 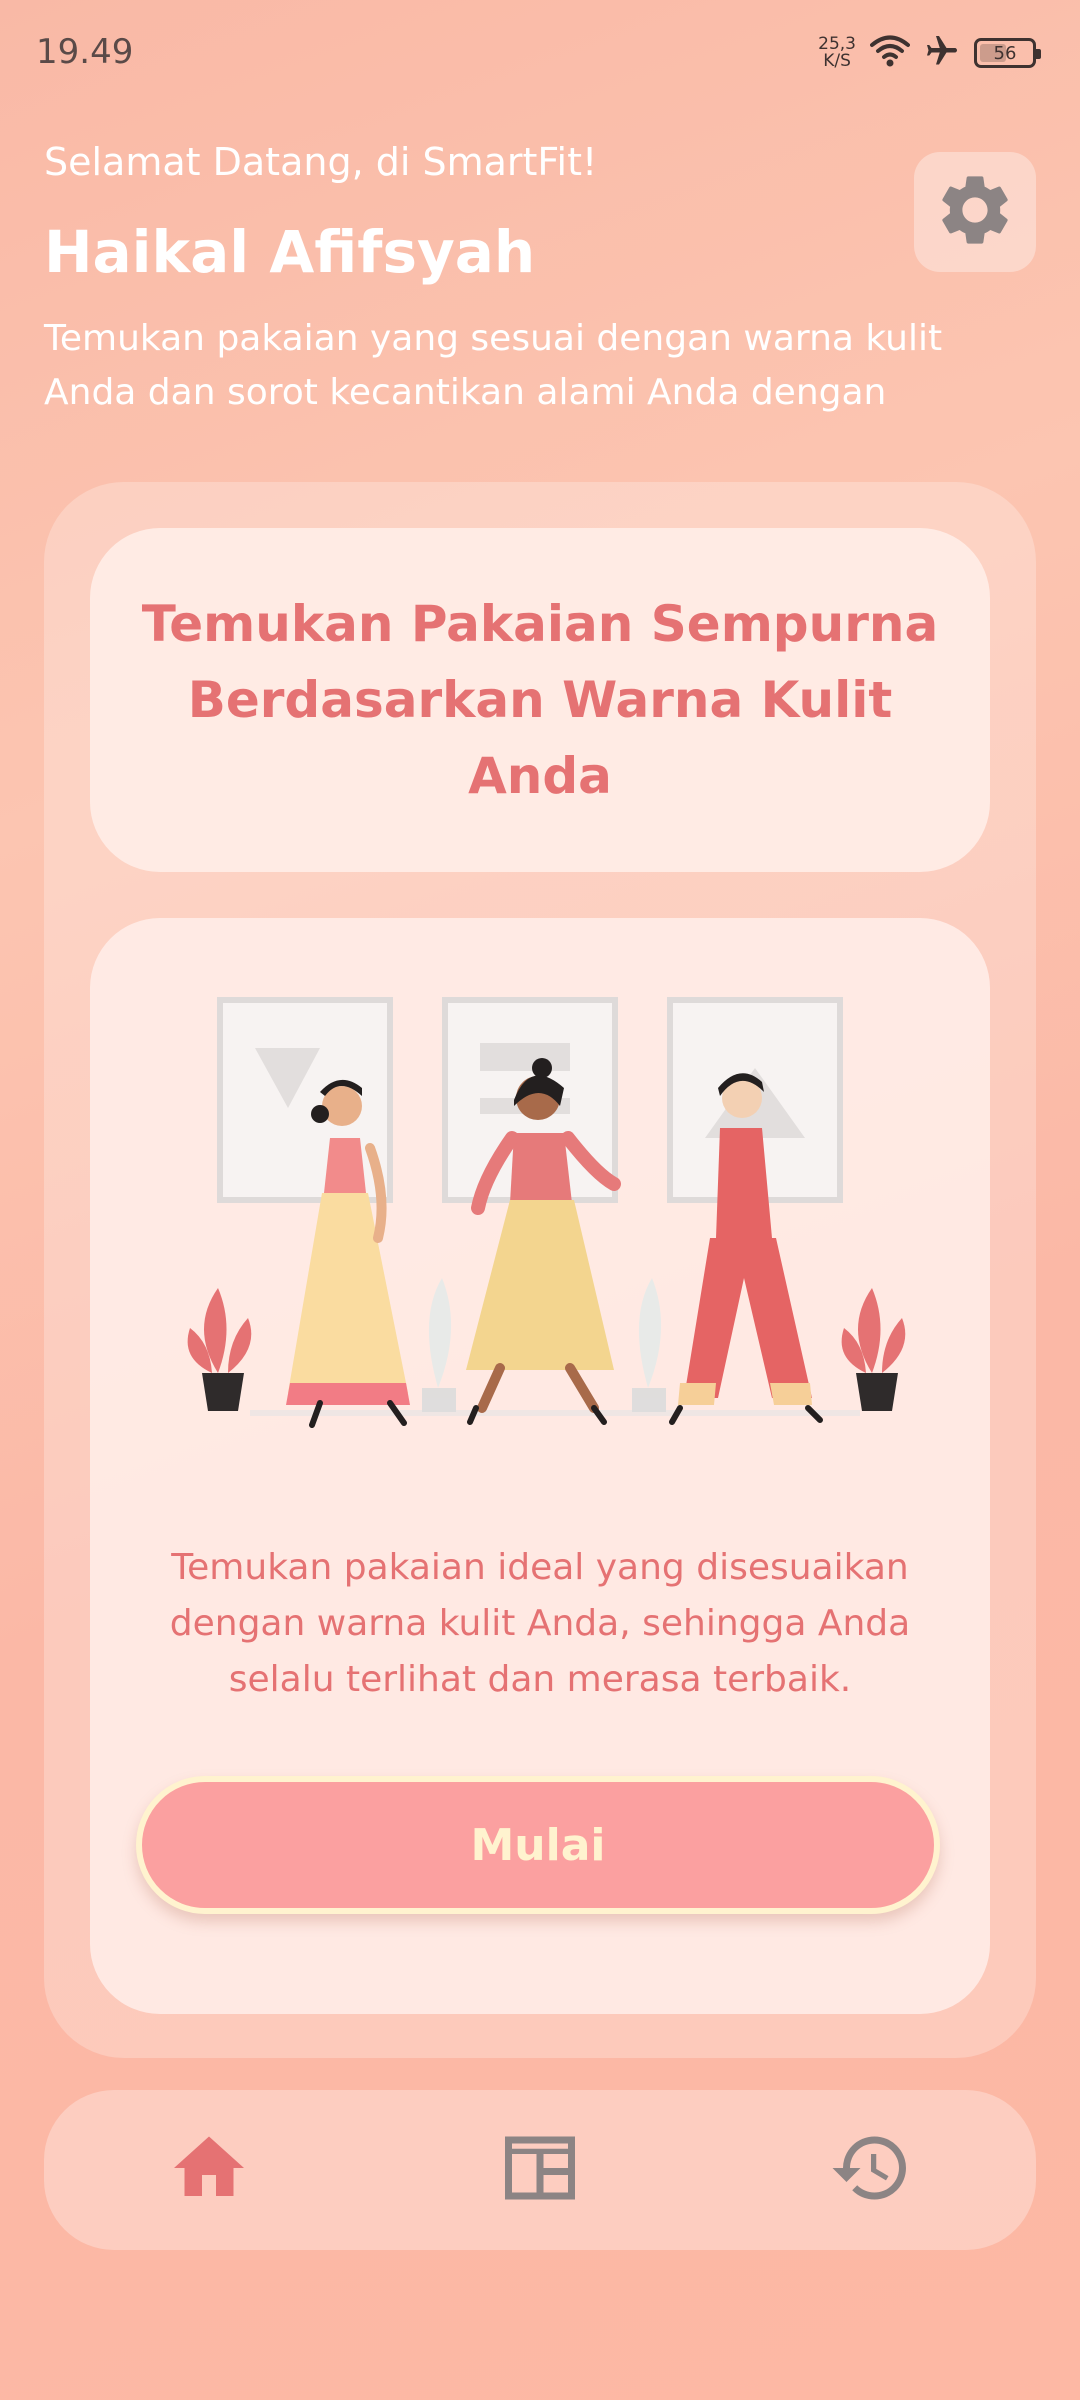 What do you see at coordinates (873, 1349) in the screenshot?
I see `plant-right` at bounding box center [873, 1349].